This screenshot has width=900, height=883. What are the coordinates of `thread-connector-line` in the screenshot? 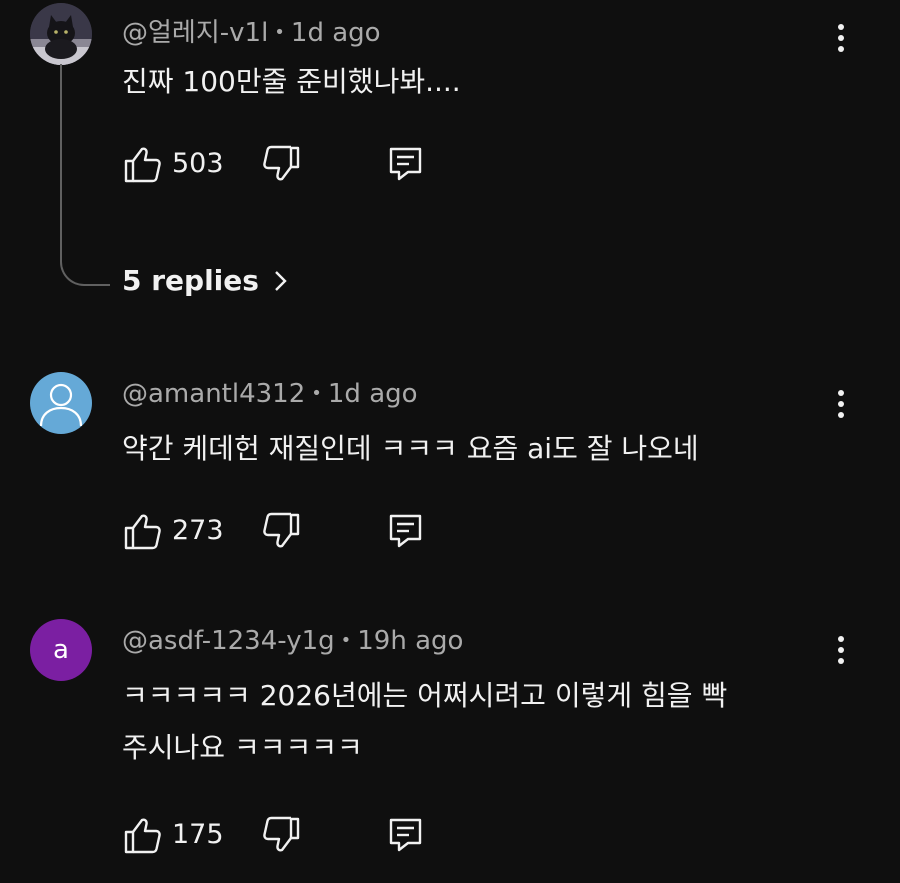 It's located at (85, 175).